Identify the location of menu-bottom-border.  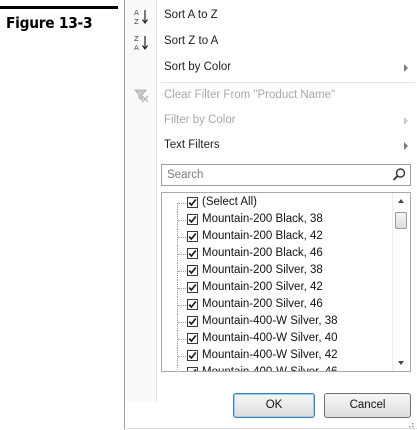
(270, 428).